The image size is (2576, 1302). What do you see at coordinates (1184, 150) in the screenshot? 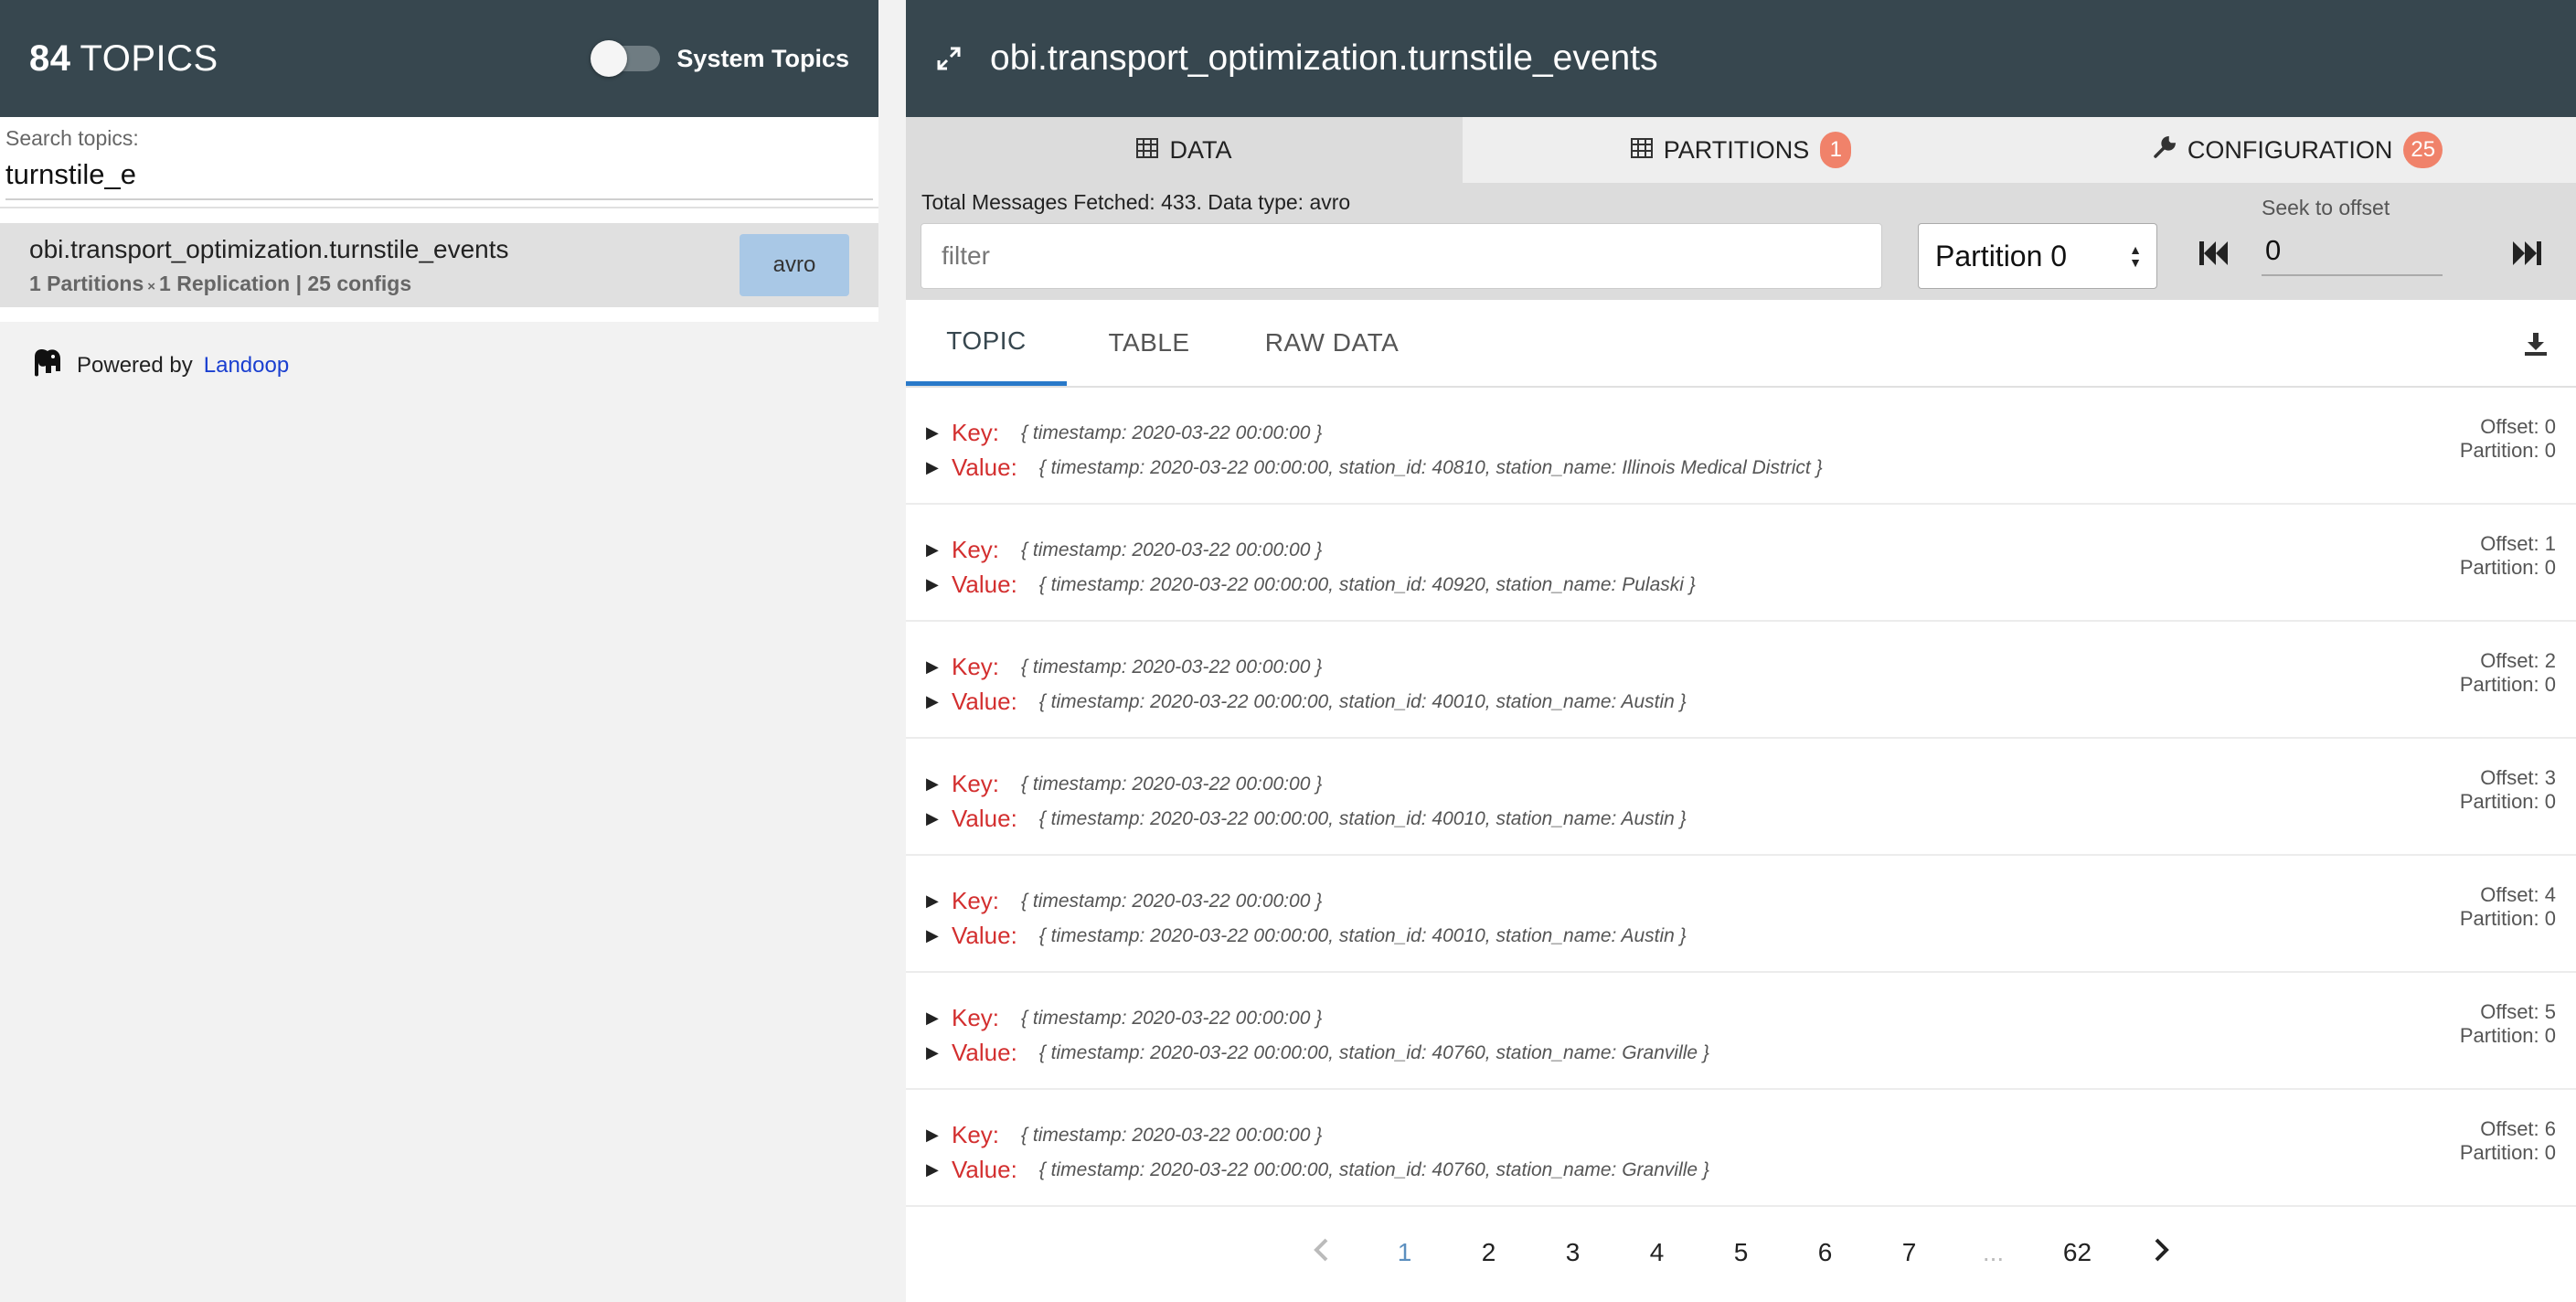
I see `tab-data: DATA` at bounding box center [1184, 150].